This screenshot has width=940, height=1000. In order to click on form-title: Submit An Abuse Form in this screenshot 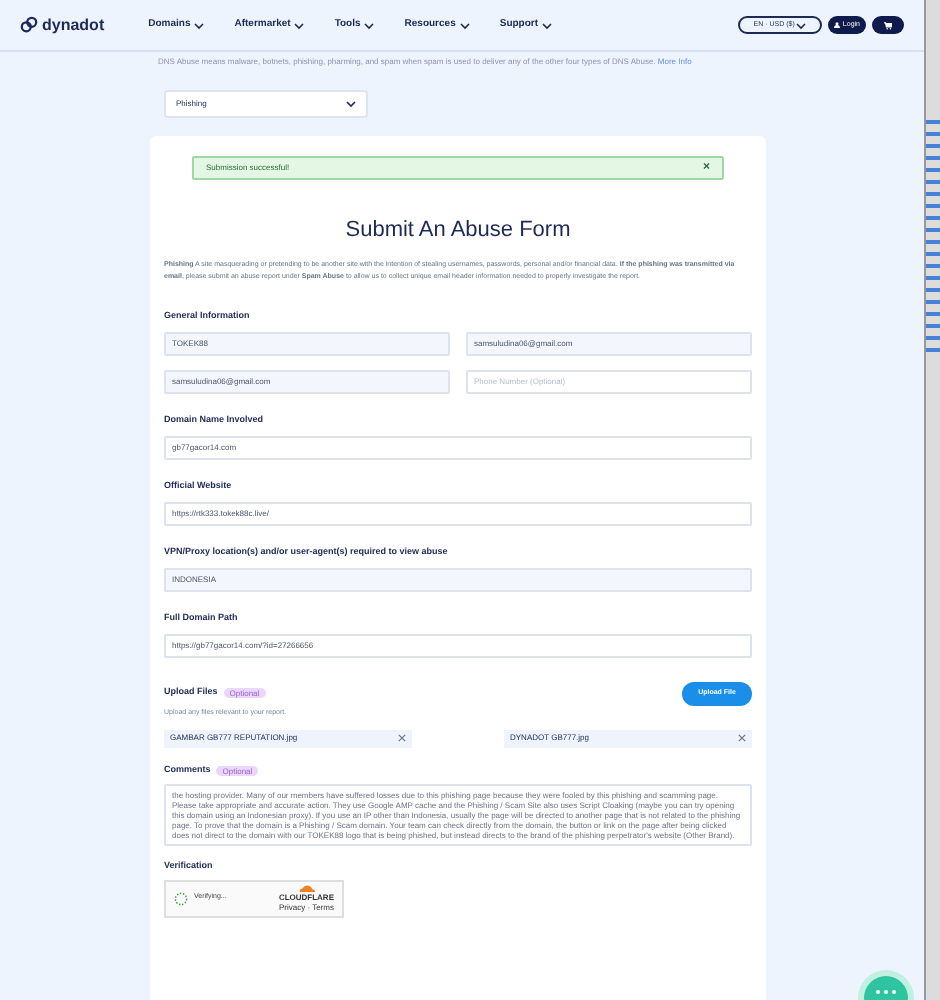, I will do `click(458, 231)`.